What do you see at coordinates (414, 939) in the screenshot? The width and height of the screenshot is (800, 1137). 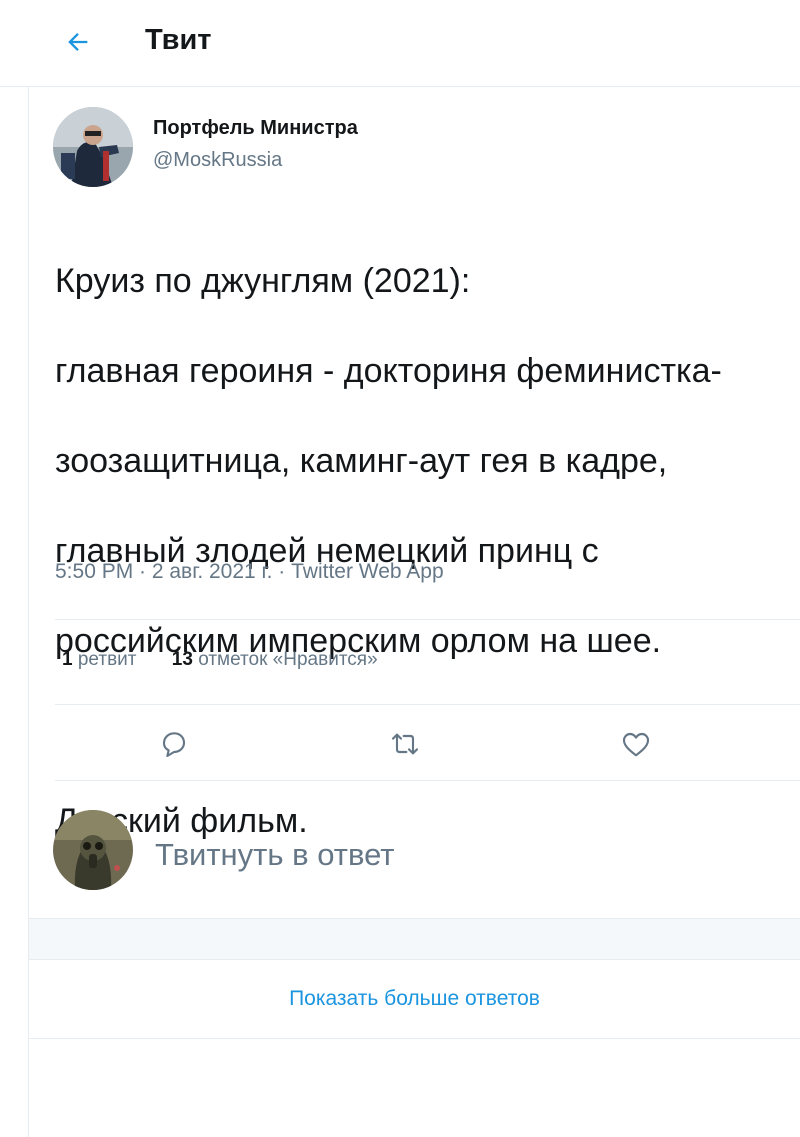 I see `section-gap` at bounding box center [414, 939].